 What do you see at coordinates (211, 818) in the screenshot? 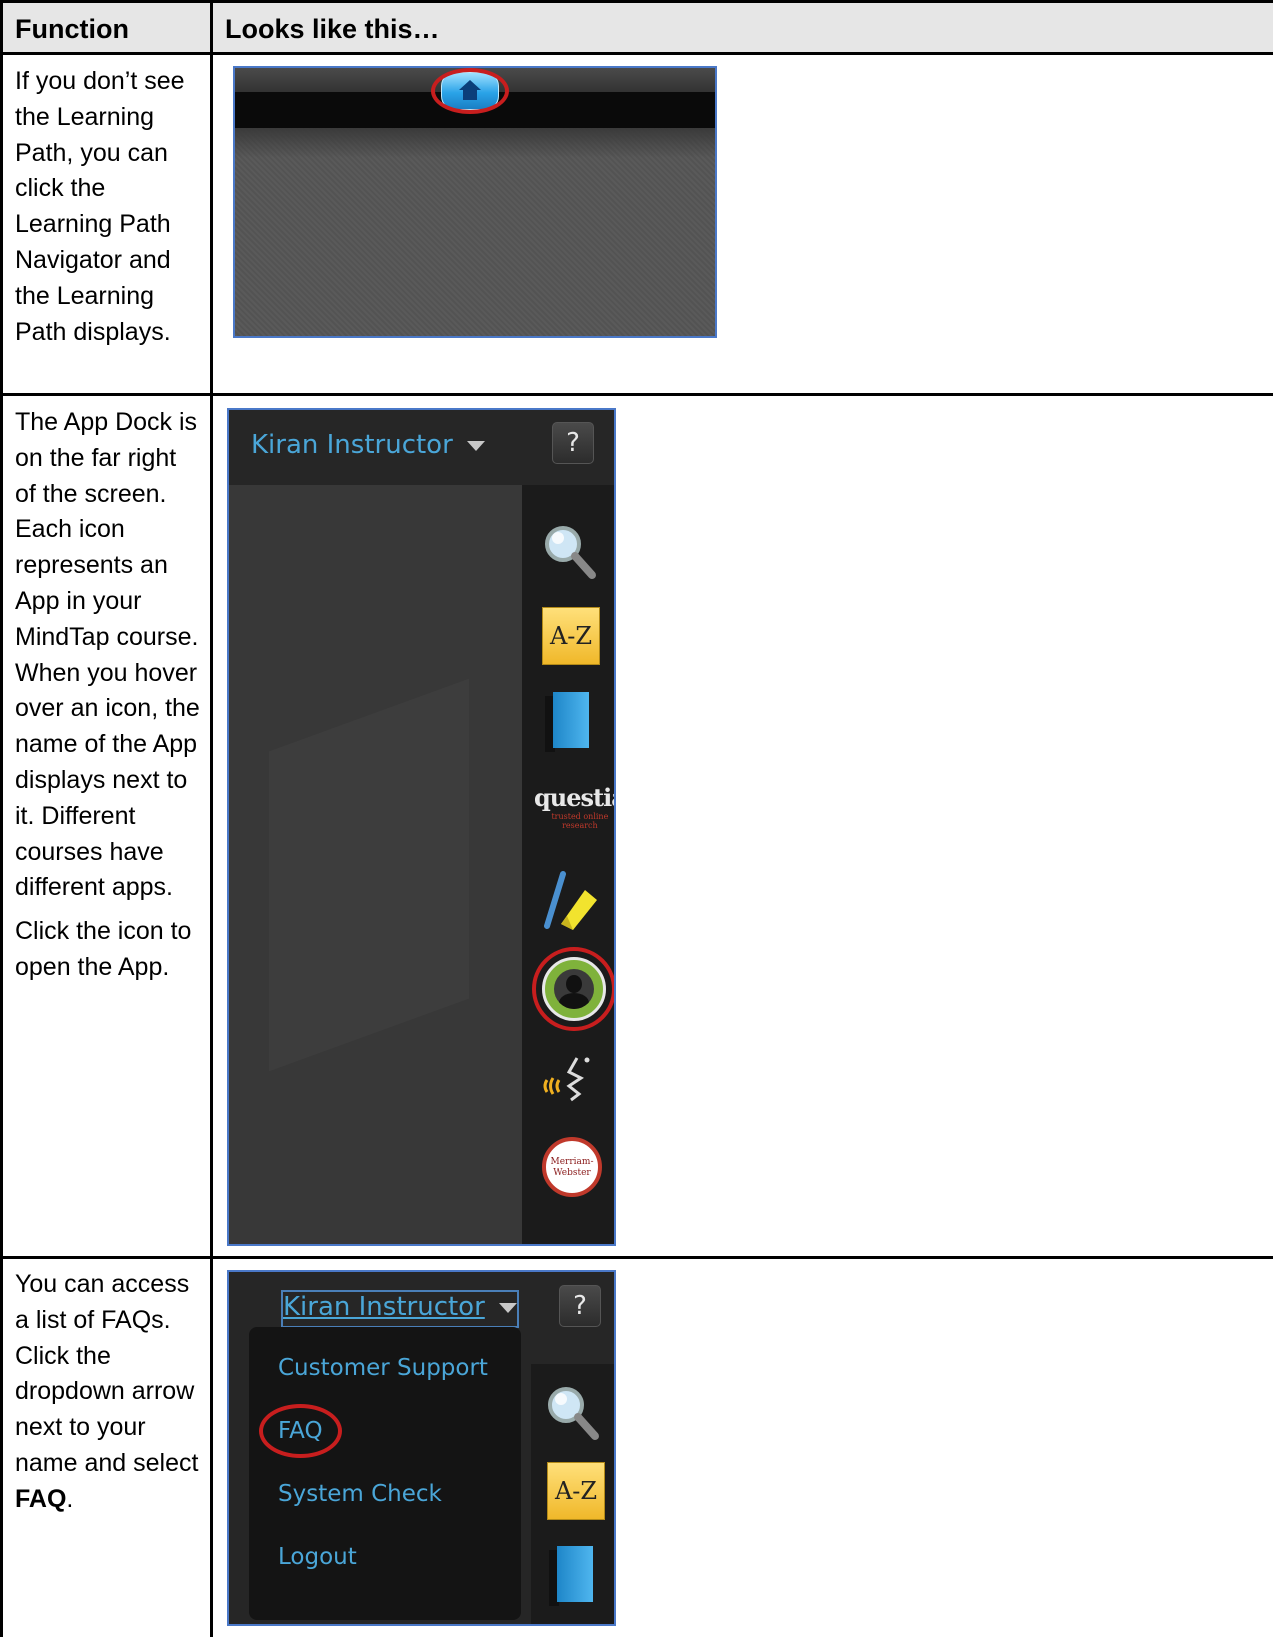
I see `column-divider` at bounding box center [211, 818].